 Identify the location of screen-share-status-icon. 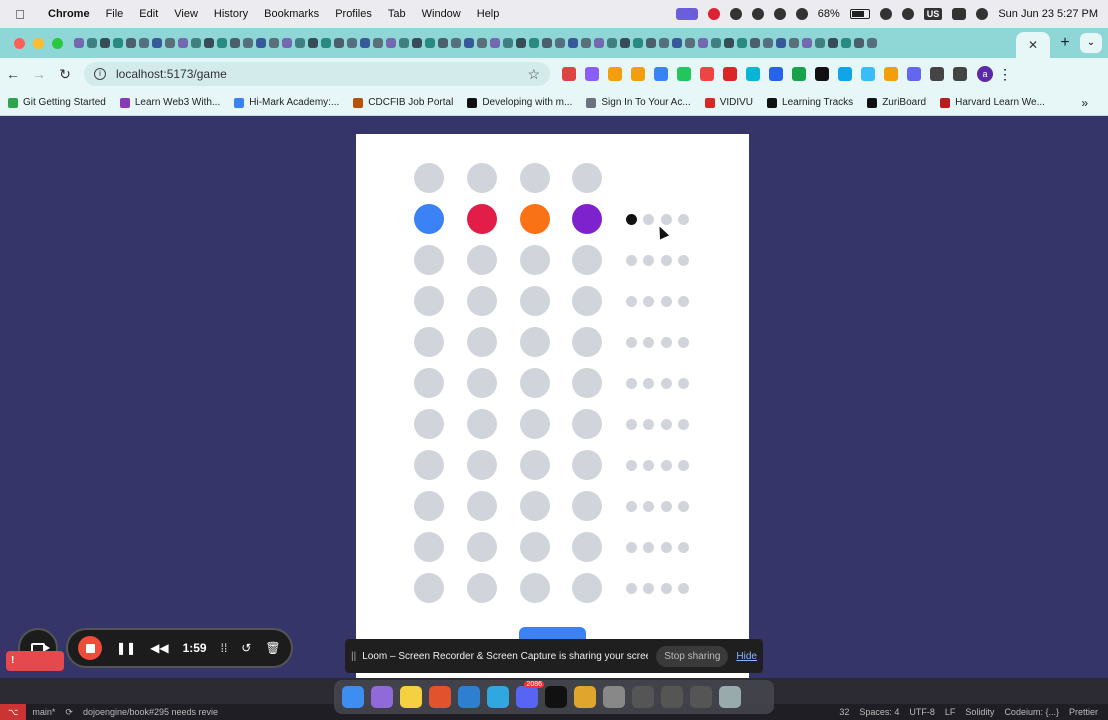
(686, 14).